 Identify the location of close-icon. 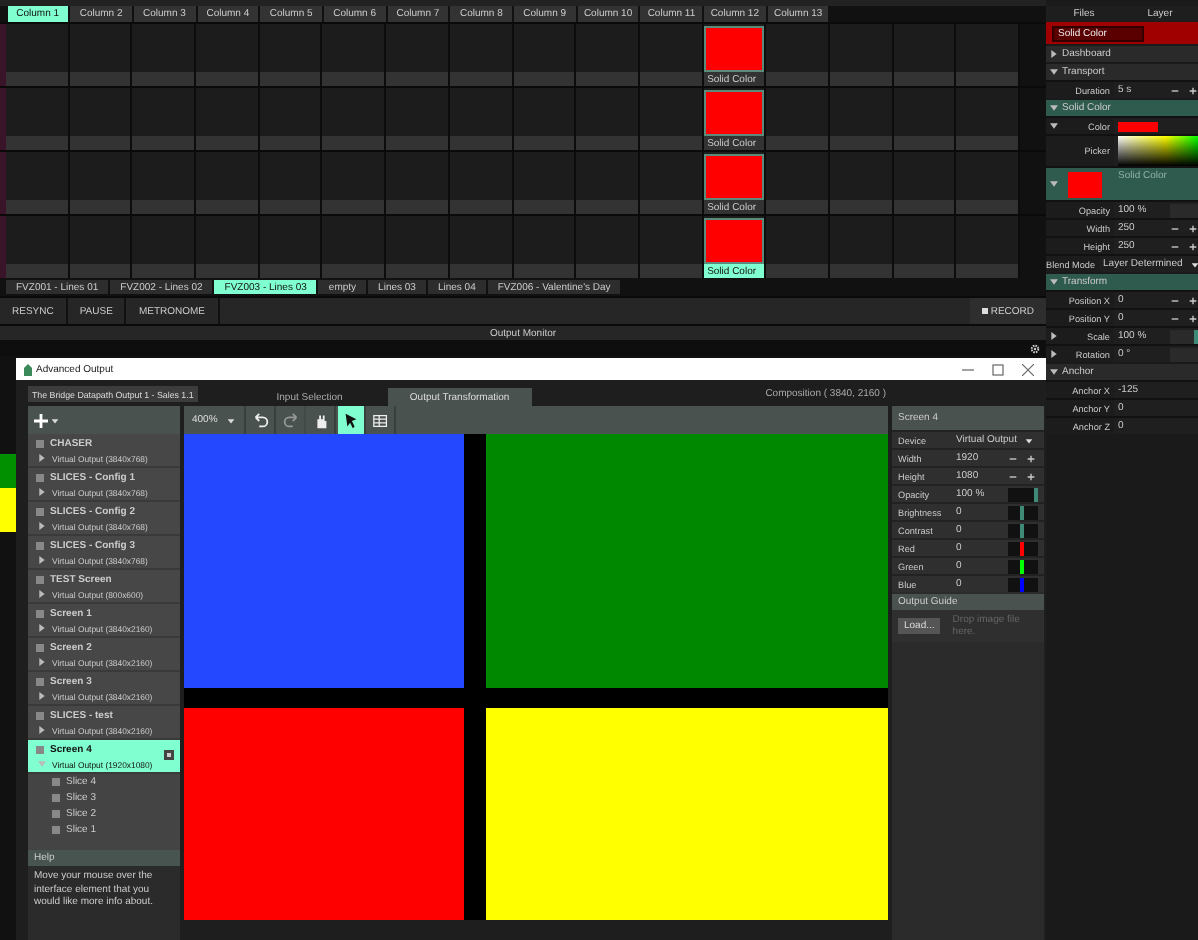
(1028, 369).